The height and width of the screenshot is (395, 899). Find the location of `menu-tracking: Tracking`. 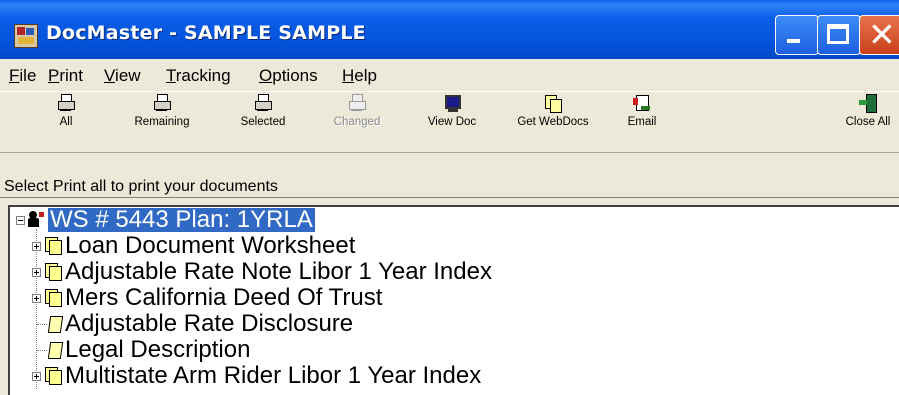

menu-tracking: Tracking is located at coordinates (198, 76).